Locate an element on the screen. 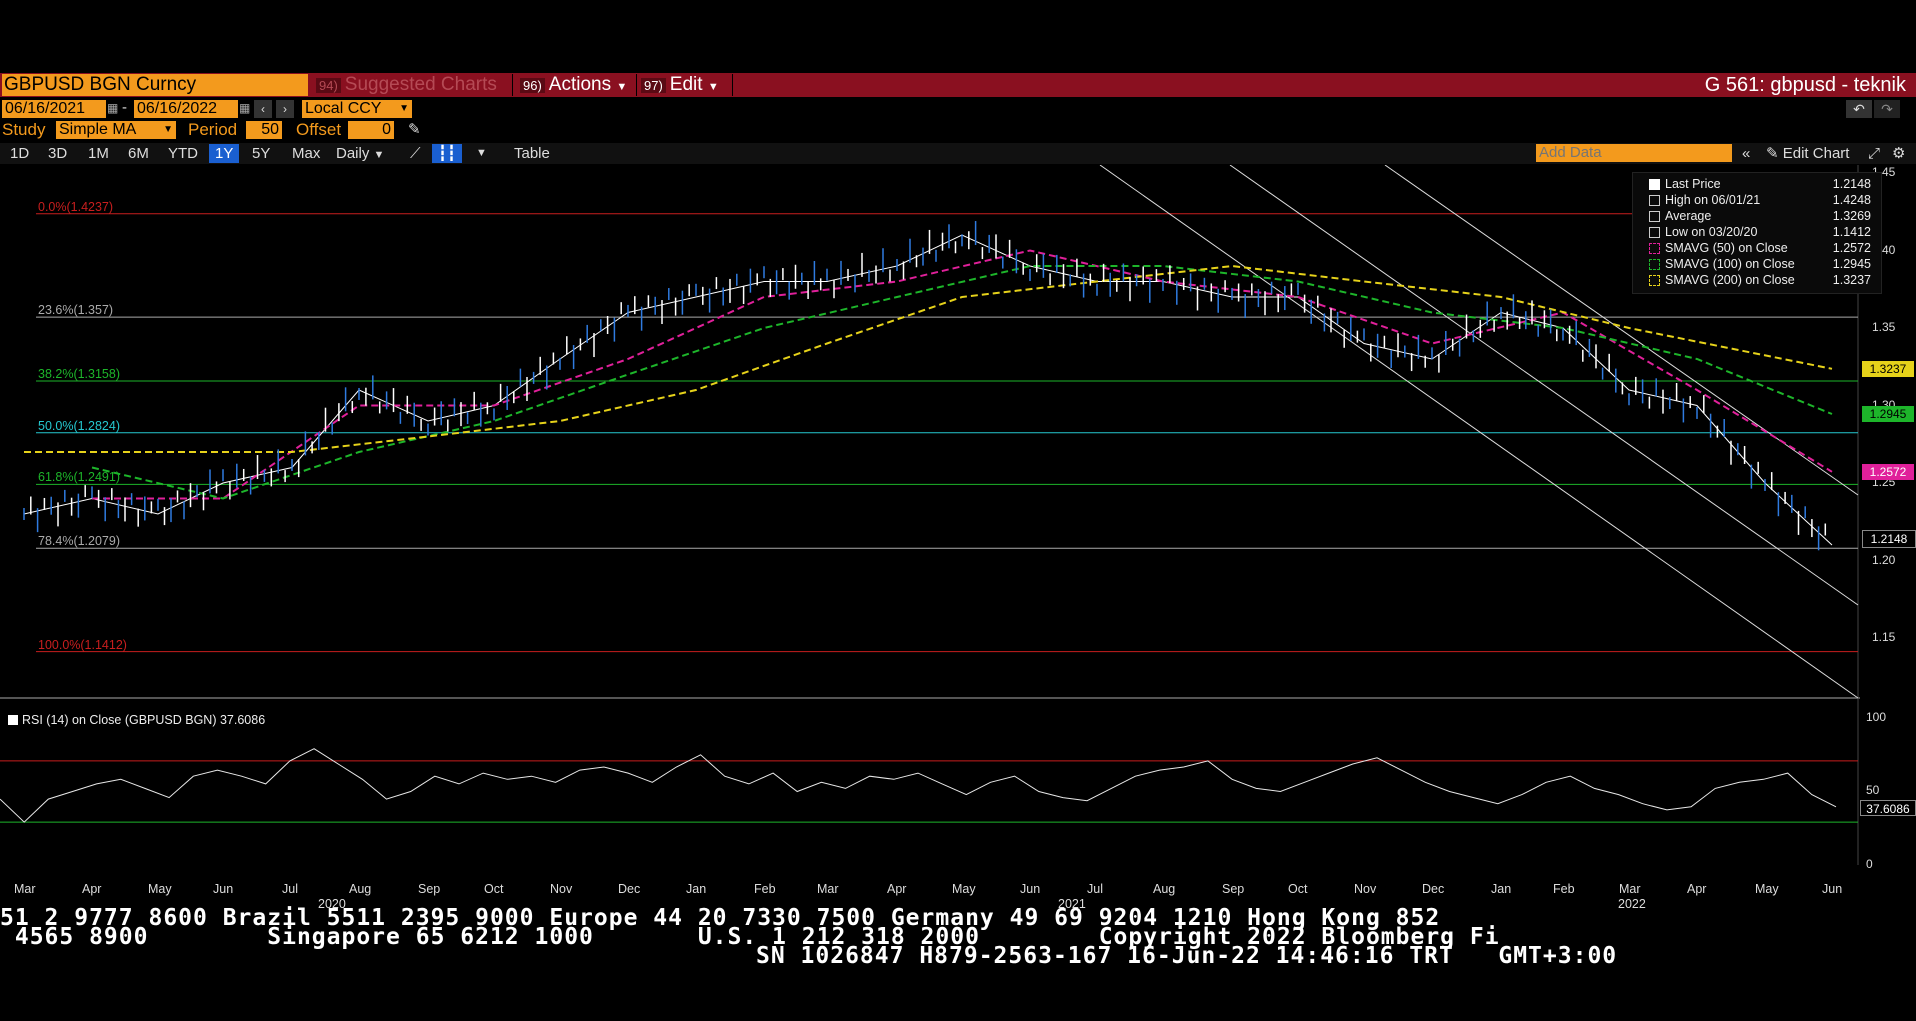 The height and width of the screenshot is (1021, 1916). period-1m-button: 1M is located at coordinates (98, 153).